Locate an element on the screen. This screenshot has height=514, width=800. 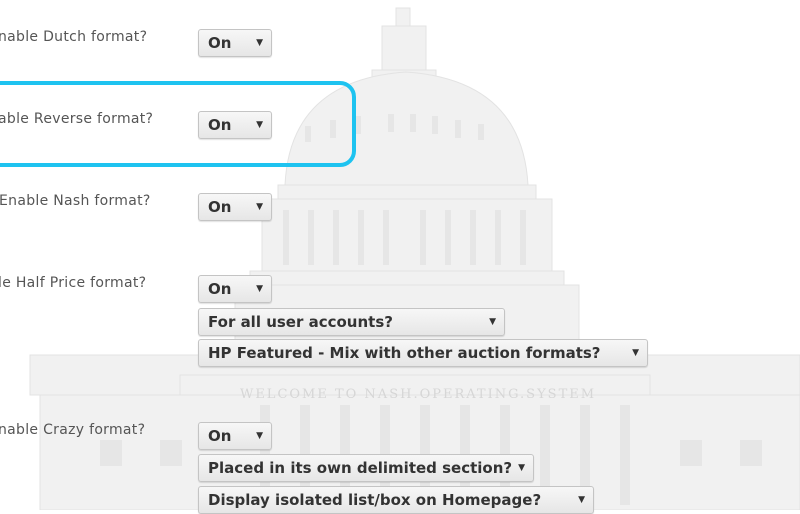
dutch-format-select: On ▼ is located at coordinates (235, 43).